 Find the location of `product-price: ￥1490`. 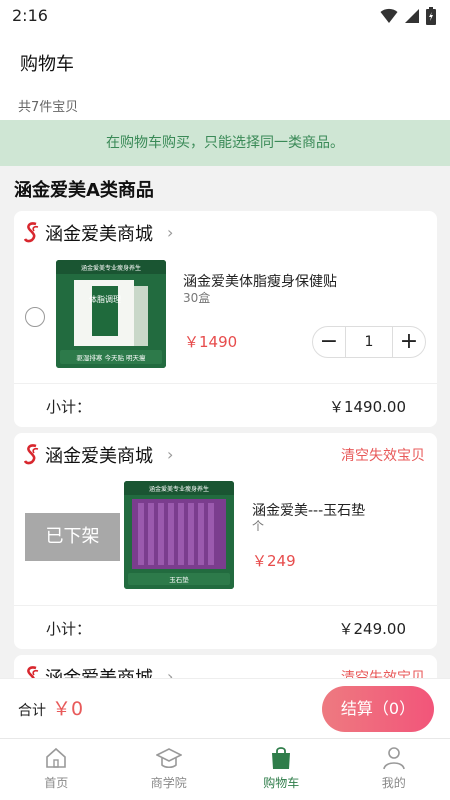

product-price: ￥1490 is located at coordinates (211, 342).